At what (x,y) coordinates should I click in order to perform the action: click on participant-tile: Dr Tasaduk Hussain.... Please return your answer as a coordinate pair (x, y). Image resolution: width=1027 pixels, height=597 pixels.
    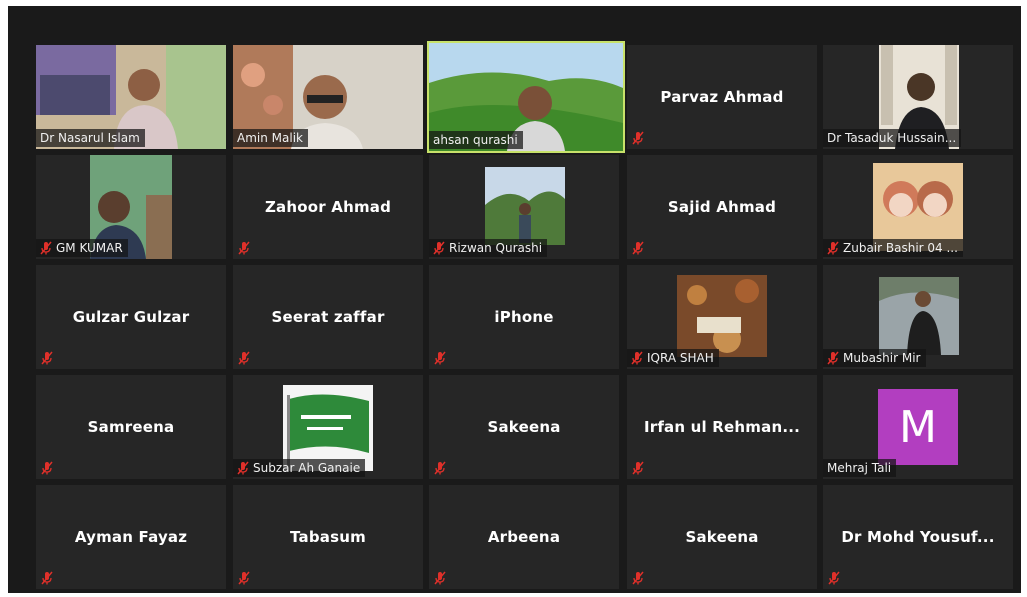
    Looking at the image, I should click on (918, 97).